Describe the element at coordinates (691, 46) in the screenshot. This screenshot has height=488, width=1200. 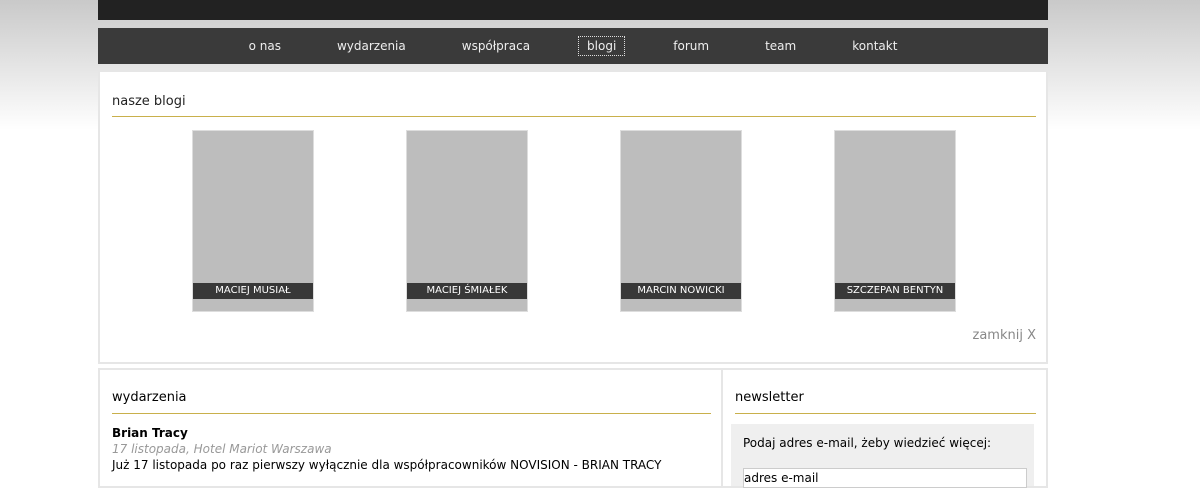
I see `nav-forum: forum` at that location.